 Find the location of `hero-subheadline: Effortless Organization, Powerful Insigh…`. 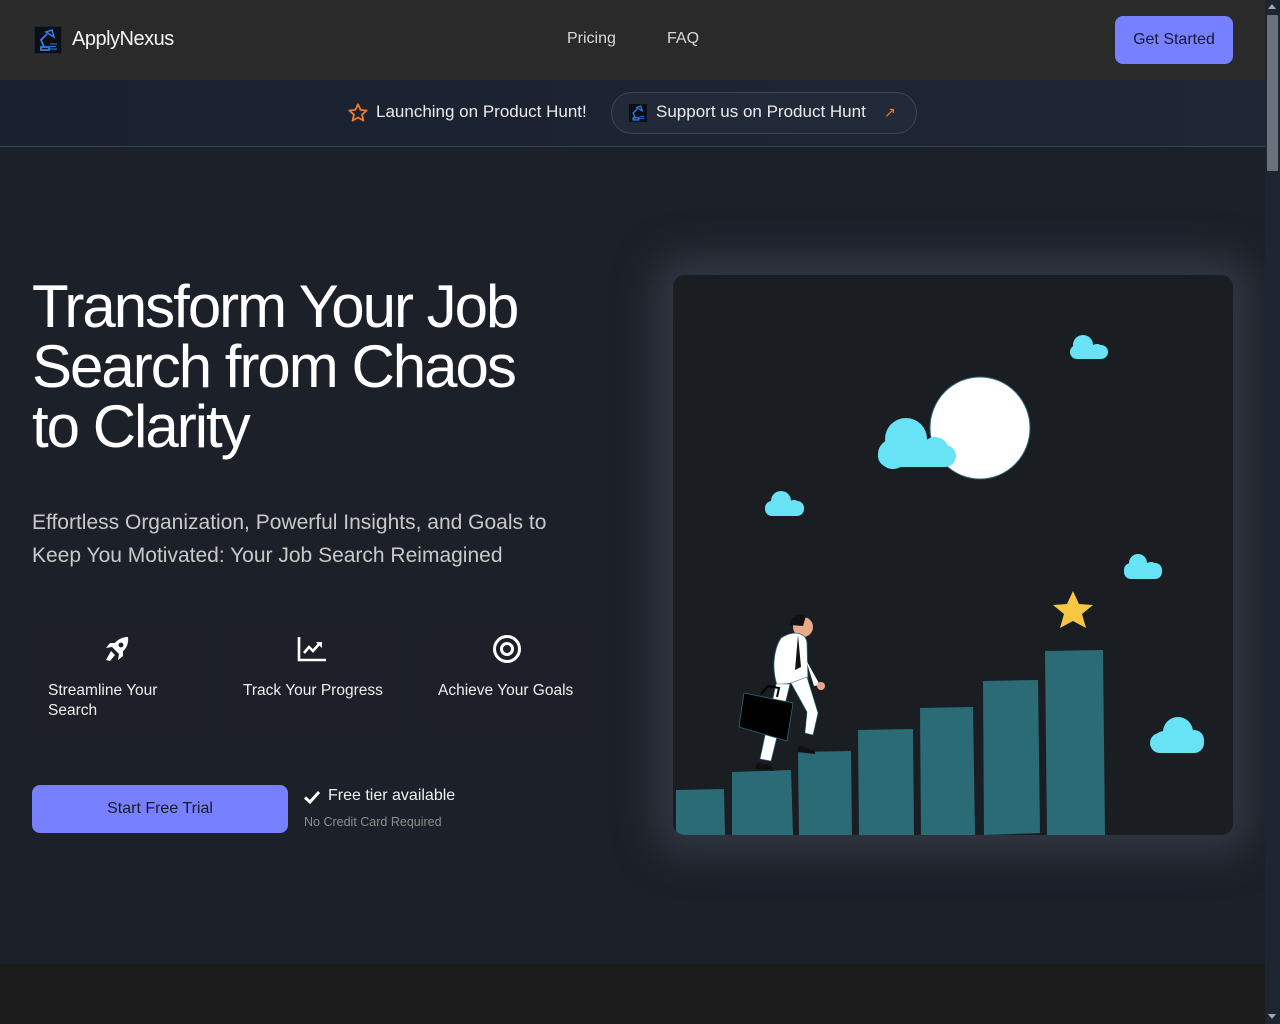

hero-subheadline: Effortless Organization, Powerful Insigh… is located at coordinates (289, 539).